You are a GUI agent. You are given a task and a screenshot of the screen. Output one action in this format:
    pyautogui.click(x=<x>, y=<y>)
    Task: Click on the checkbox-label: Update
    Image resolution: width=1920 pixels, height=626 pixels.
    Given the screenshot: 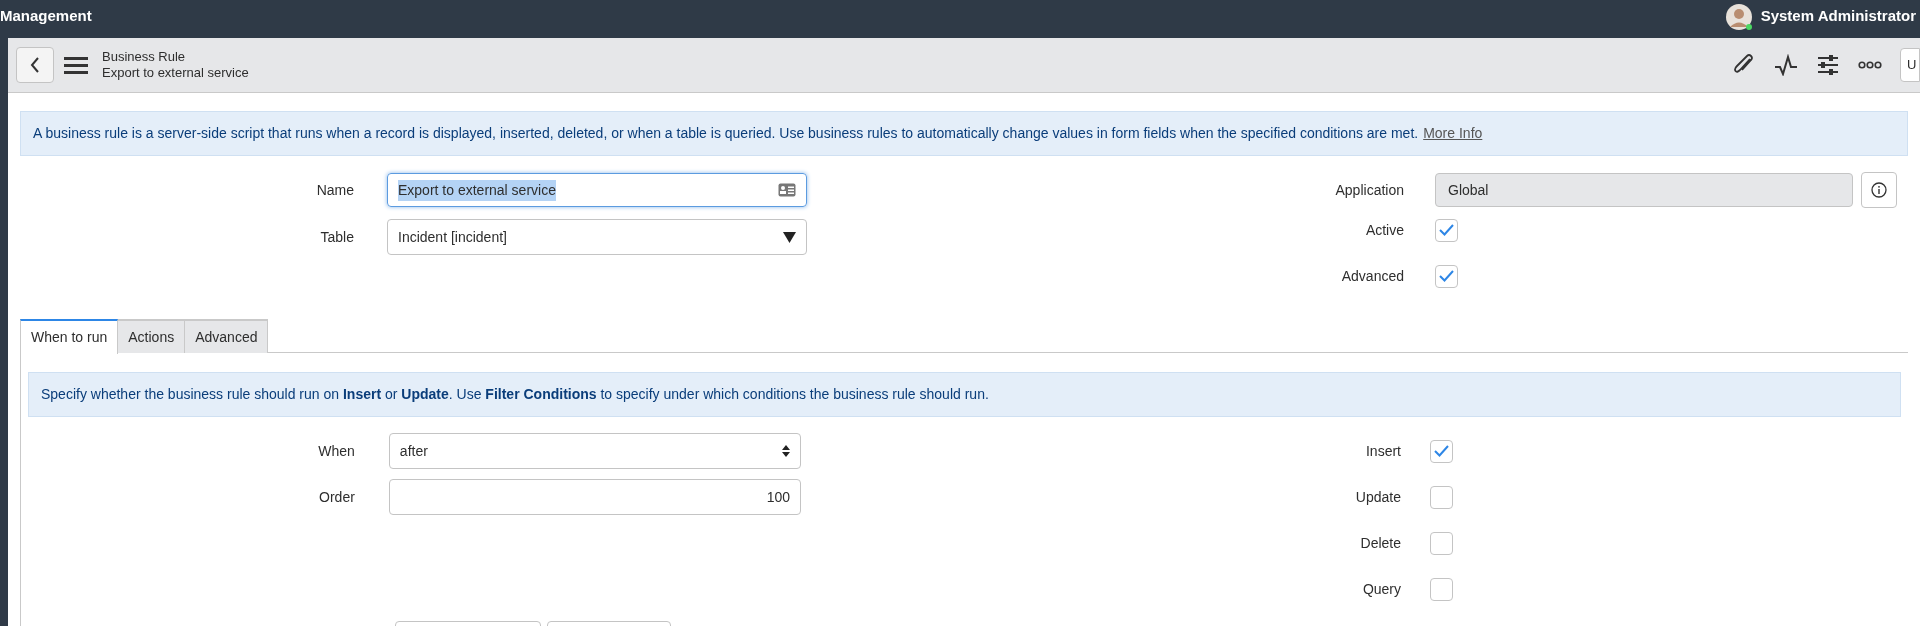 What is the action you would take?
    pyautogui.click(x=1377, y=497)
    